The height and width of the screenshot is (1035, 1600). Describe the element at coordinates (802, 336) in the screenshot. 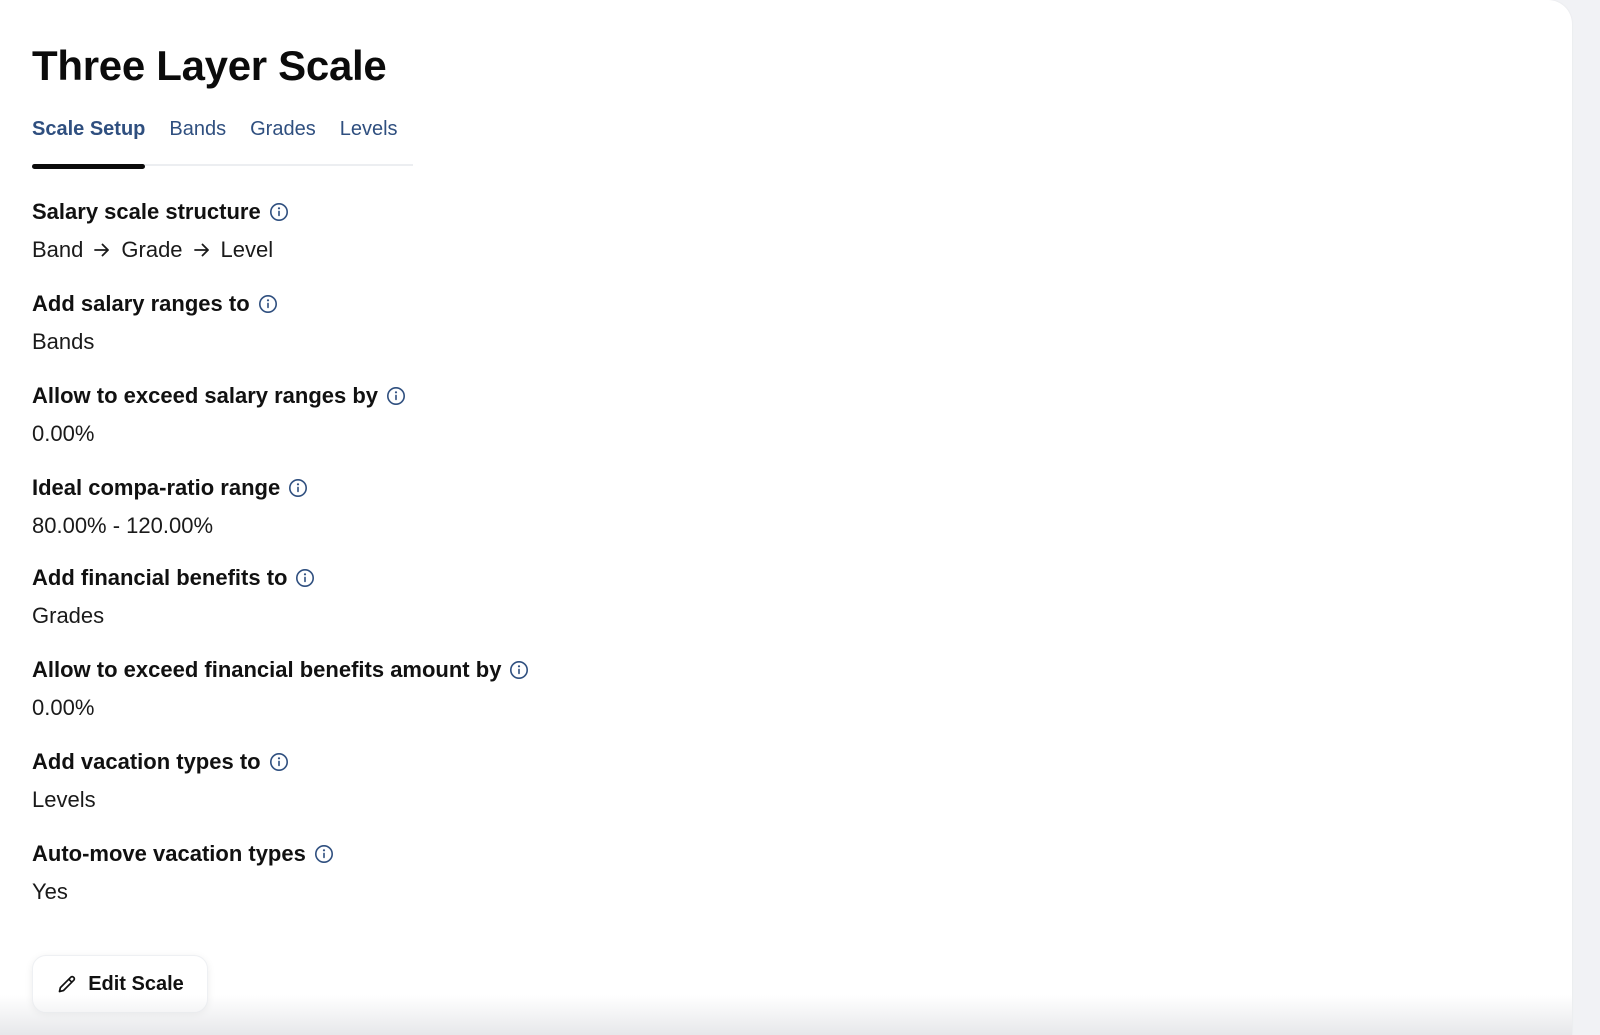

I see `field-salary-ranges-to: Add salary ranges to Bands` at that location.